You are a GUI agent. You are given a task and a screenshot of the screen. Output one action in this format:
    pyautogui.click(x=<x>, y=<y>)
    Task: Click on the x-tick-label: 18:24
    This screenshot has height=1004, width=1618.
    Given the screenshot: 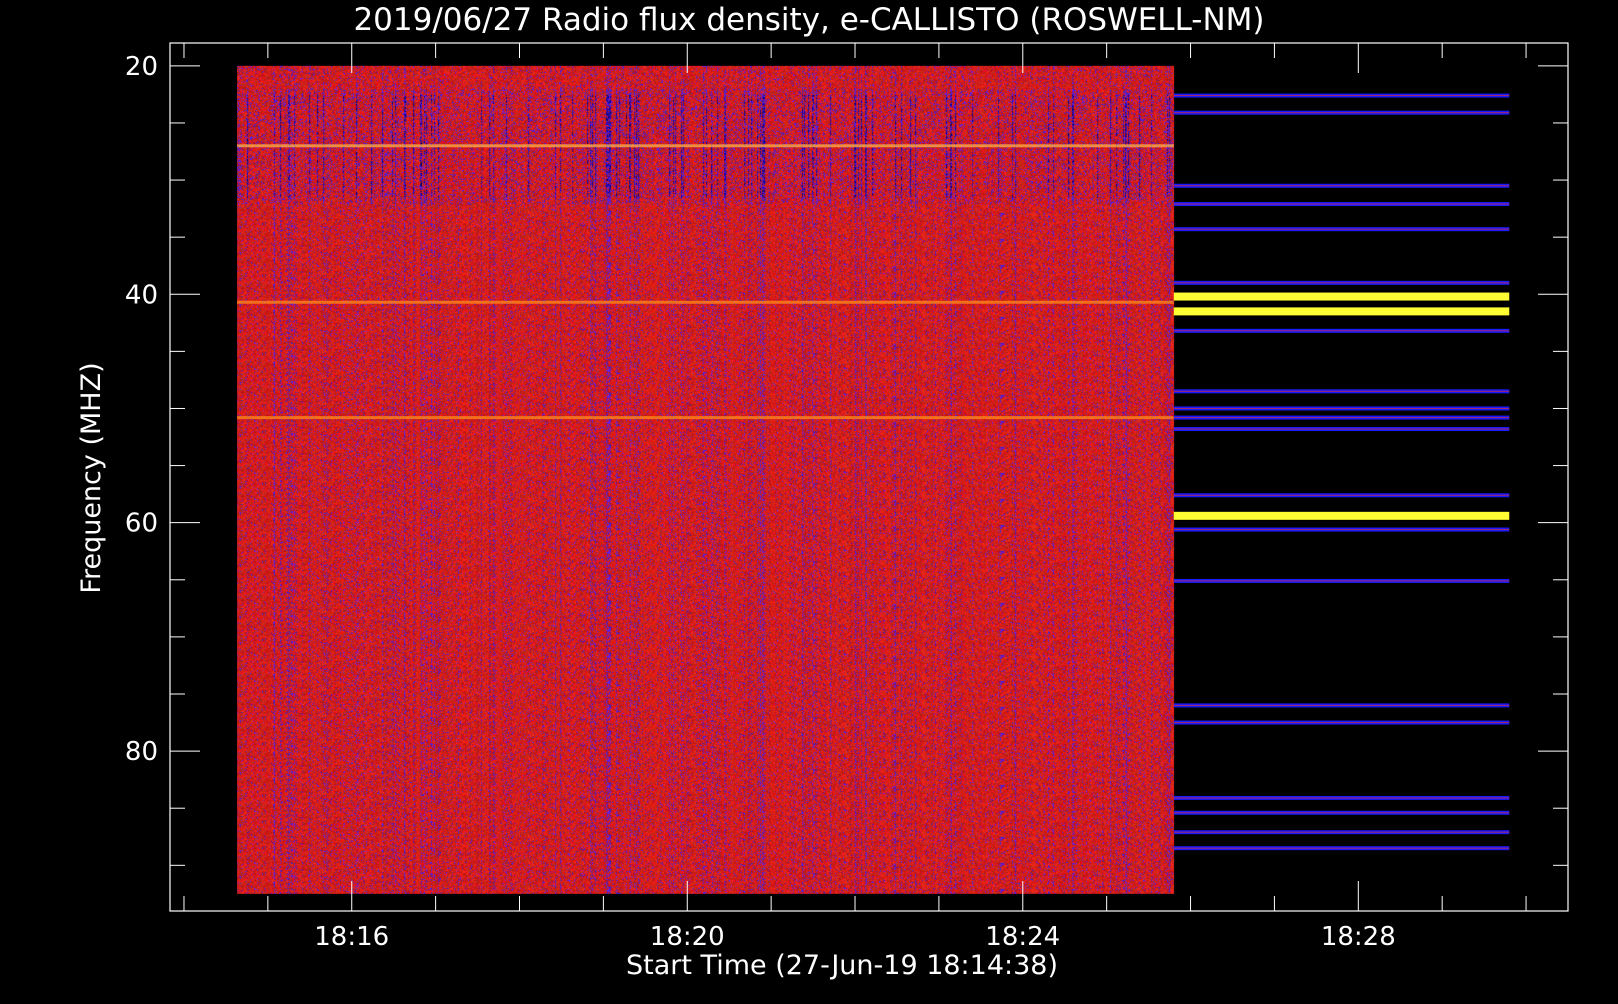 What is the action you would take?
    pyautogui.click(x=1022, y=937)
    